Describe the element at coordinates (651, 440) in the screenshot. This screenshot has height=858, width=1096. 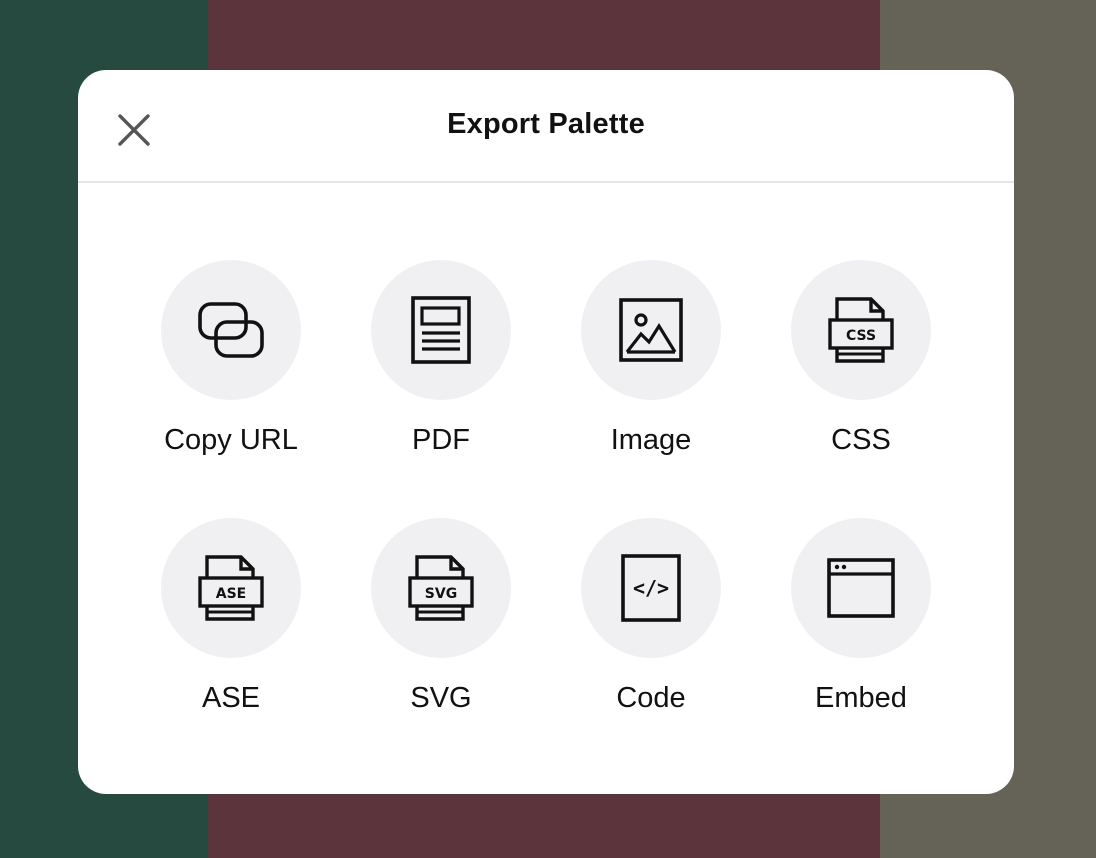
I see `option-label: Image` at that location.